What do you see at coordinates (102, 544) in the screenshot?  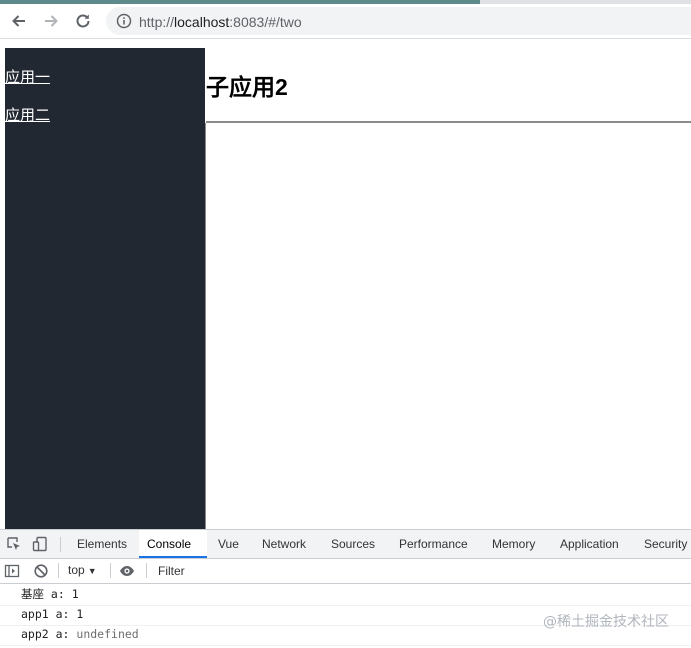 I see `tab-elements: Elements` at bounding box center [102, 544].